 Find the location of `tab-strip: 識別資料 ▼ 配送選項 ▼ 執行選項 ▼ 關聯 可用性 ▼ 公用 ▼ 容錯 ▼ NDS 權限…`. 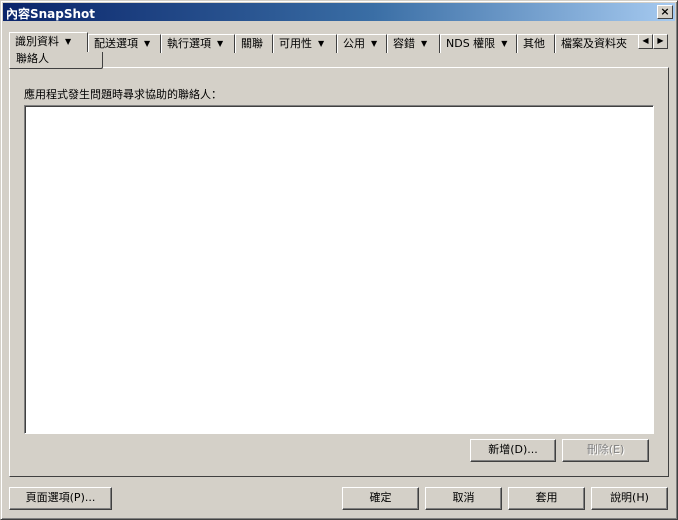

tab-strip: 識別資料 ▼ 配送選項 ▼ 執行選項 ▼ 關聯 可用性 ▼ 公用 ▼ 容錯 ▼ NDS 權限… is located at coordinates (338, 43).